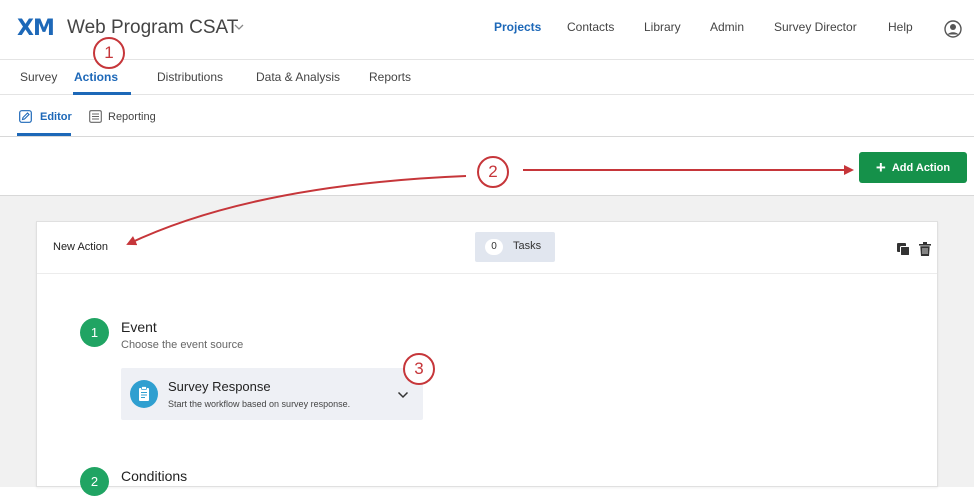  What do you see at coordinates (419, 369) in the screenshot?
I see `callout-3: 3` at bounding box center [419, 369].